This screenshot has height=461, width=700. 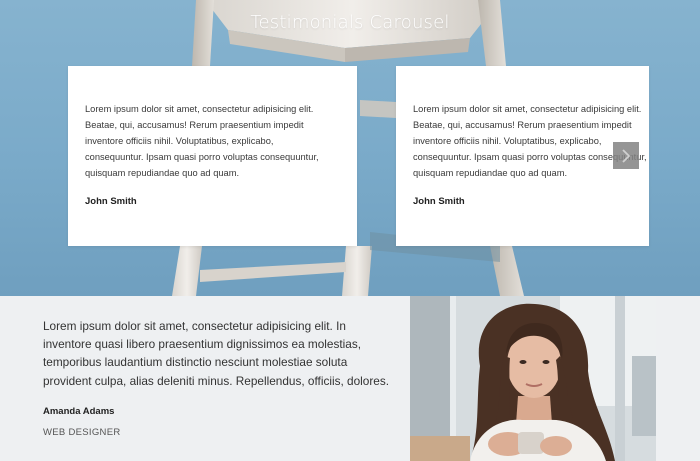 I want to click on chevron-right-icon, so click(x=626, y=155).